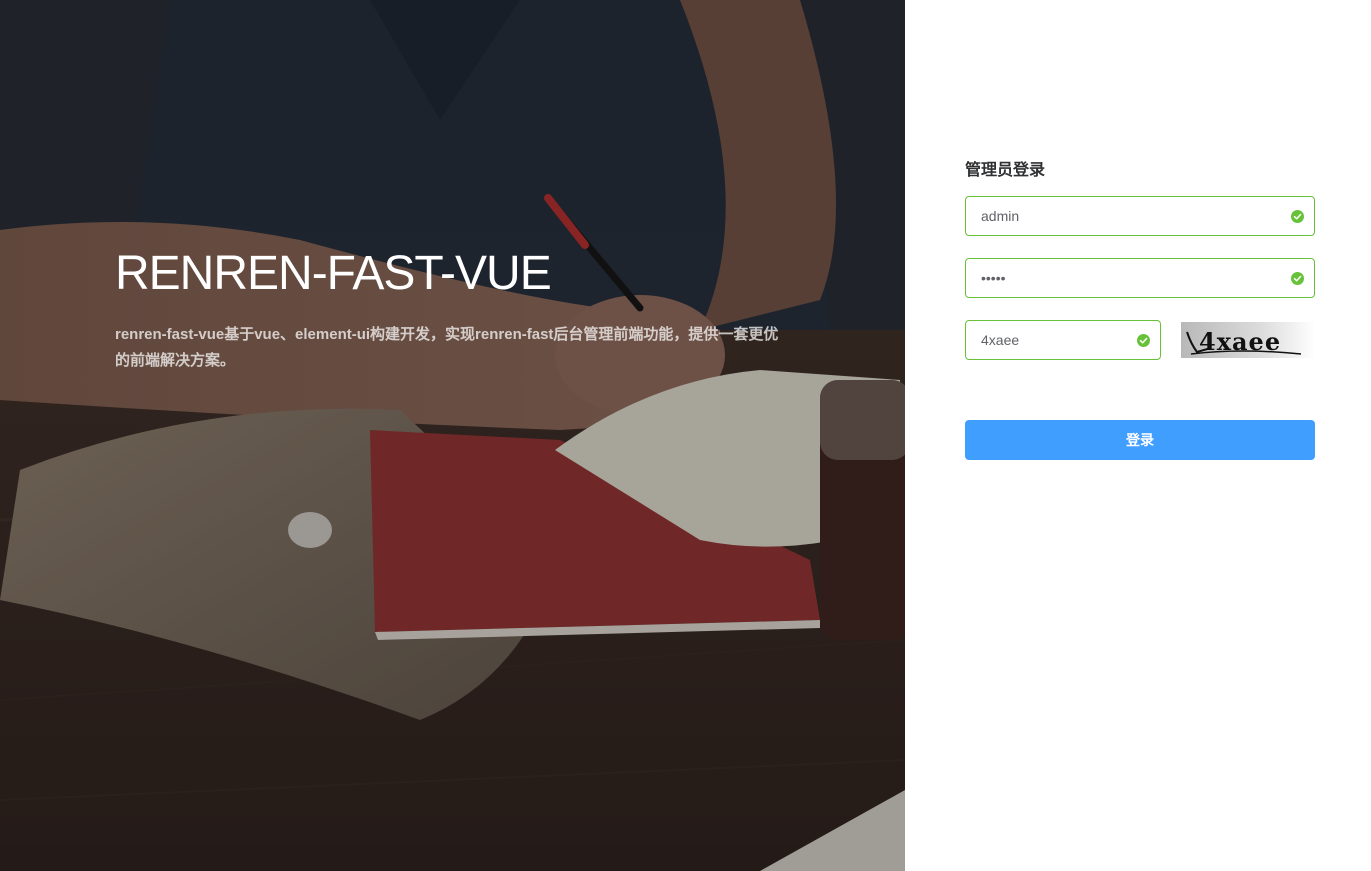 Image resolution: width=1371 pixels, height=871 pixels. What do you see at coordinates (1248, 340) in the screenshot?
I see `captcha-image: 4xaee` at bounding box center [1248, 340].